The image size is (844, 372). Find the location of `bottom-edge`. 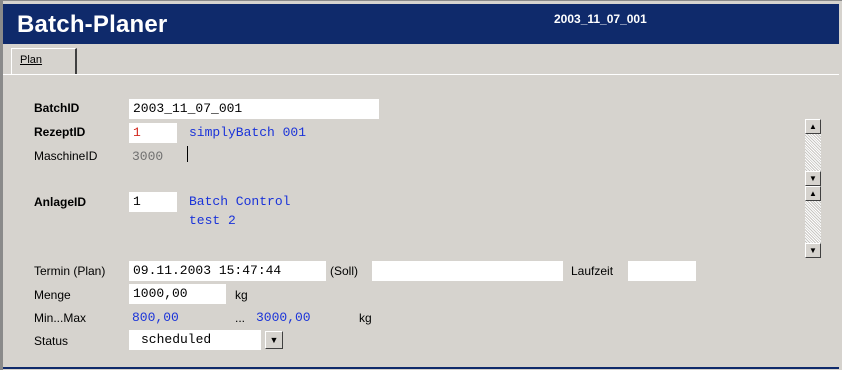

bottom-edge is located at coordinates (421, 368).